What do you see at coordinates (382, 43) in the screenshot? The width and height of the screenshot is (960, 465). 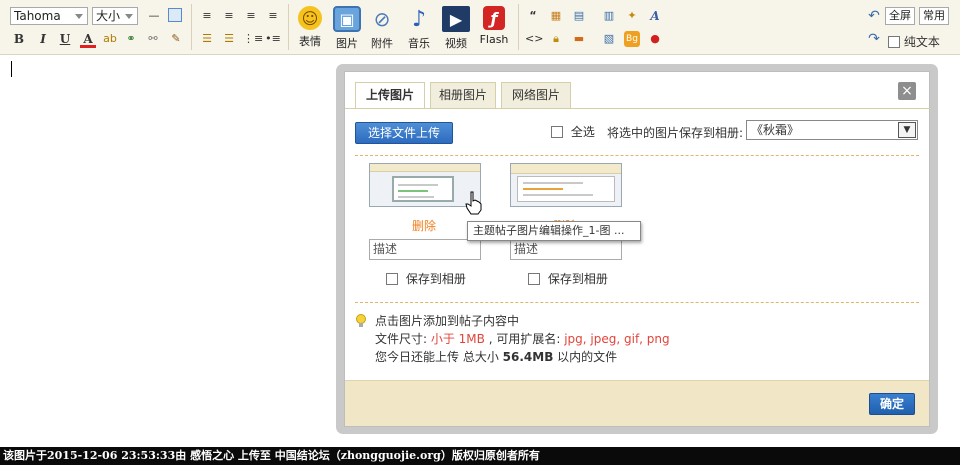 I see `attachment-label: 附件` at bounding box center [382, 43].